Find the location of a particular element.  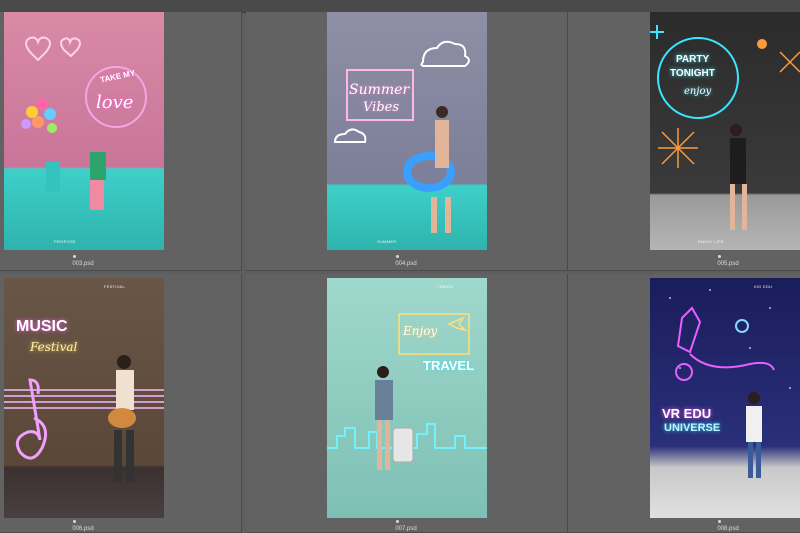

thumbnail-image-004: Summer Vibes SUMMER is located at coordinates (407, 131).